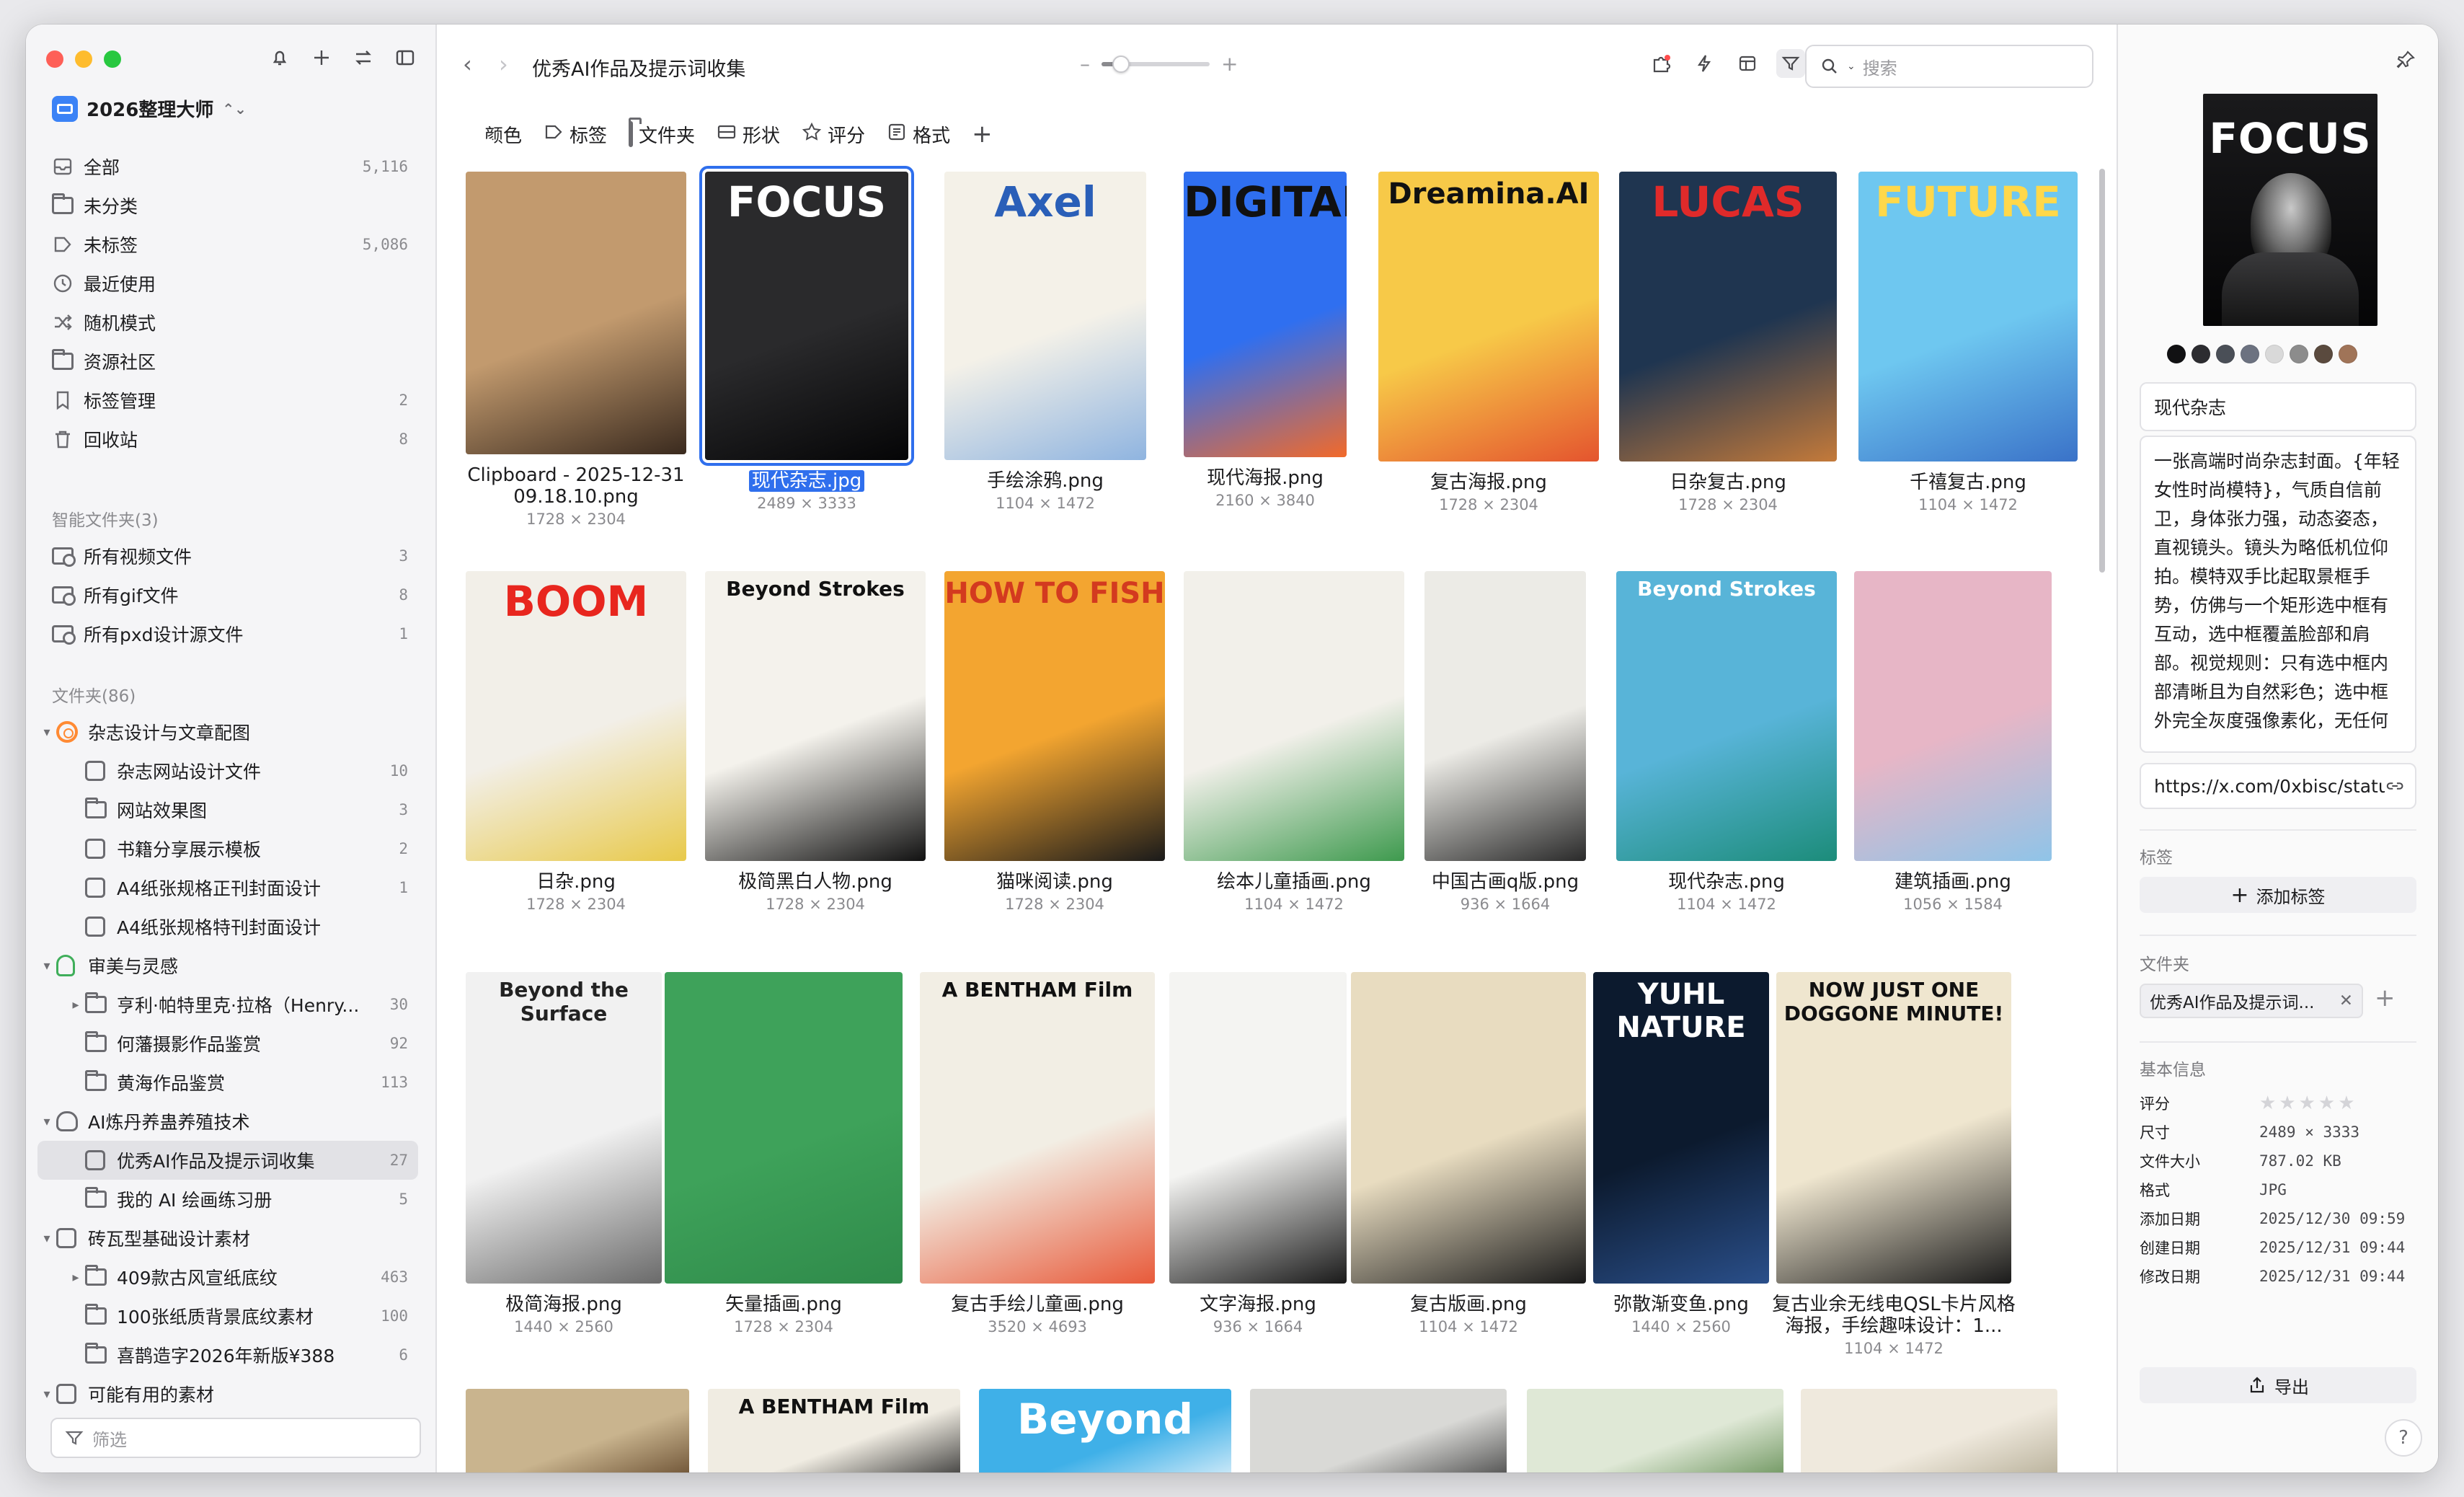 The height and width of the screenshot is (1497, 2464). Describe the element at coordinates (576, 134) in the screenshot. I see `filter-tag: 标签` at that location.